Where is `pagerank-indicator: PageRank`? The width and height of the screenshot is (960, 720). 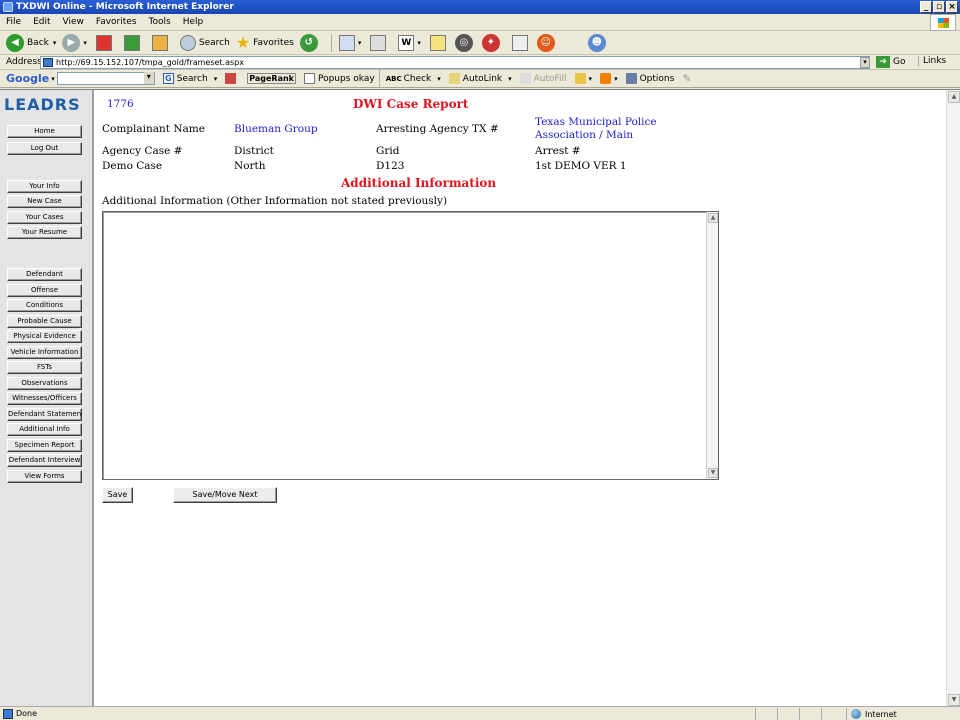
pagerank-indicator: PageRank is located at coordinates (271, 78).